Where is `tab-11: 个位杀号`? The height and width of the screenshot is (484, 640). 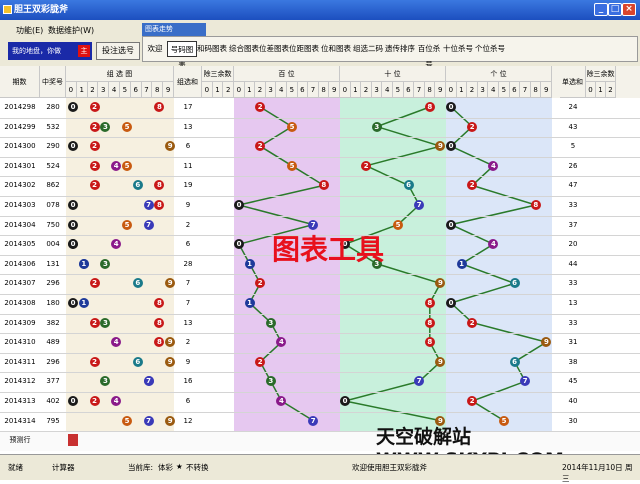 tab-11: 个位杀号 is located at coordinates (490, 49).